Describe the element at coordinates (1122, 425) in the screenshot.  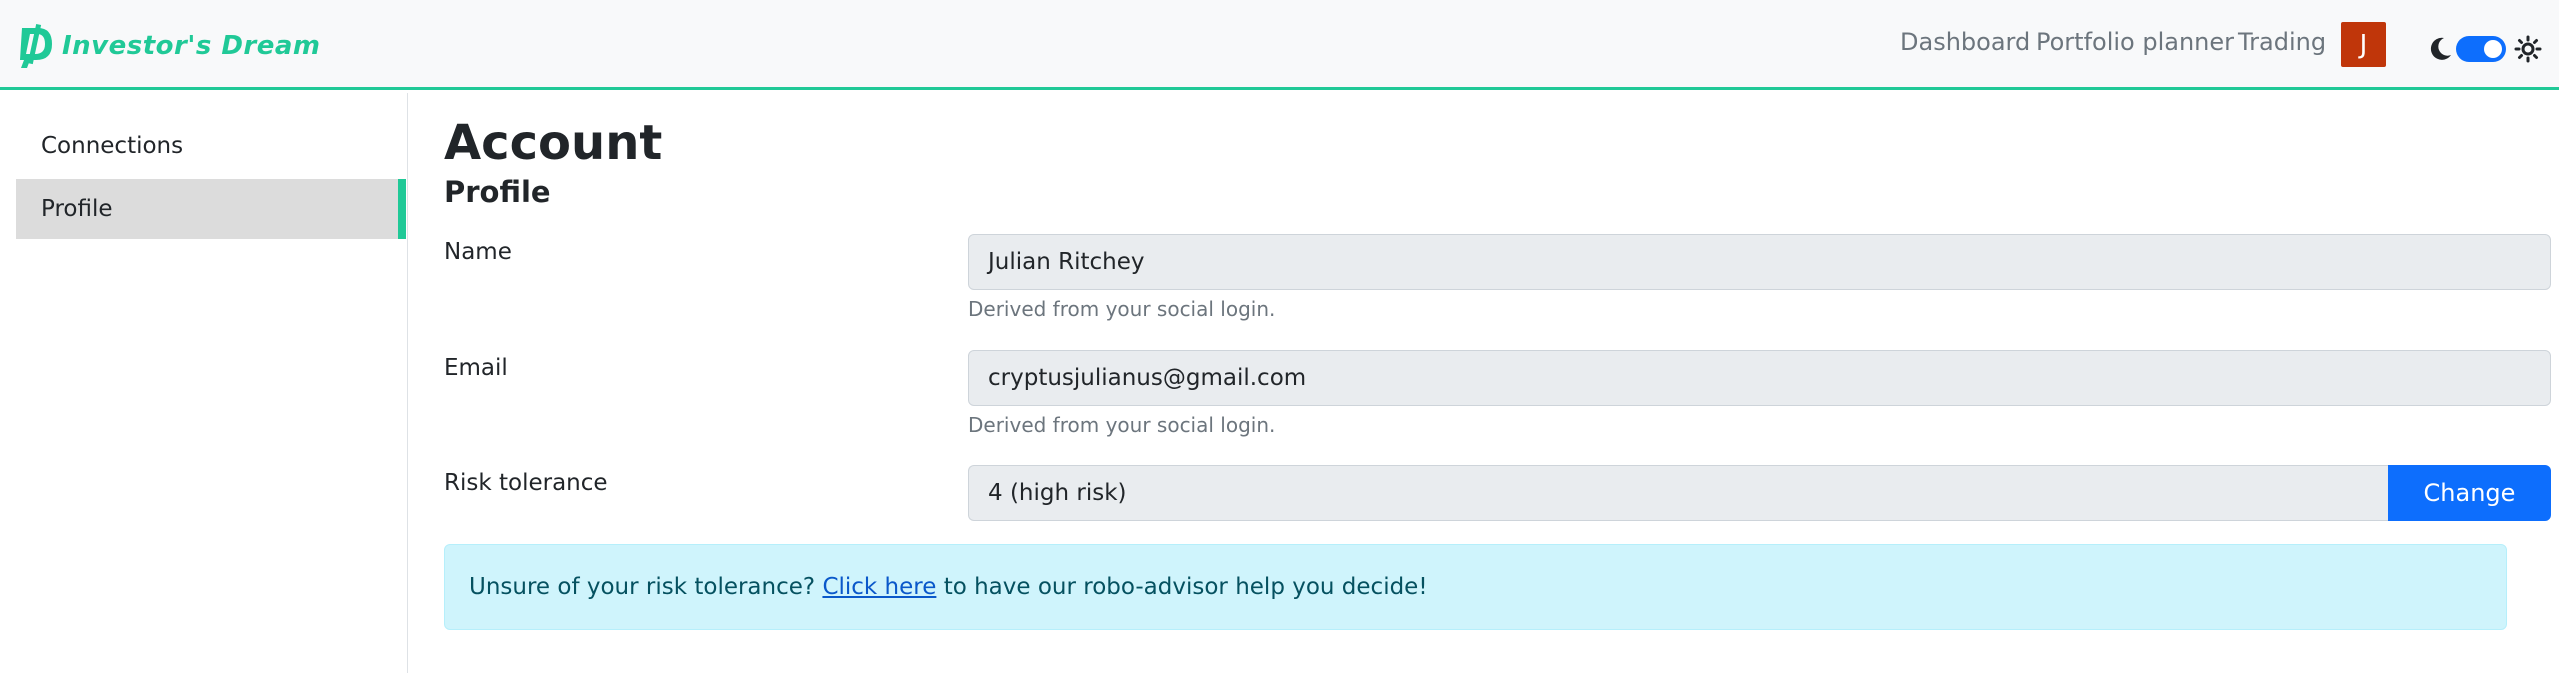
I see `email-help-text: Derived from your social login.` at that location.